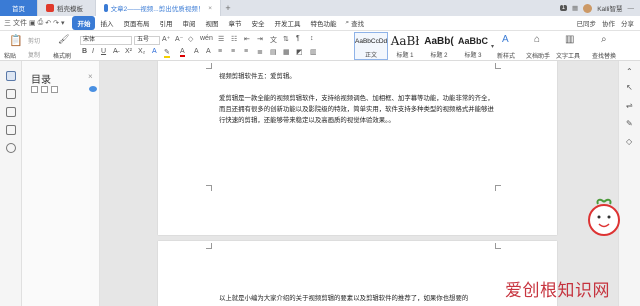 The image size is (640, 306). Describe the element at coordinates (538, 55) in the screenshot. I see `doc-assistant-button: 文档助手` at that location.